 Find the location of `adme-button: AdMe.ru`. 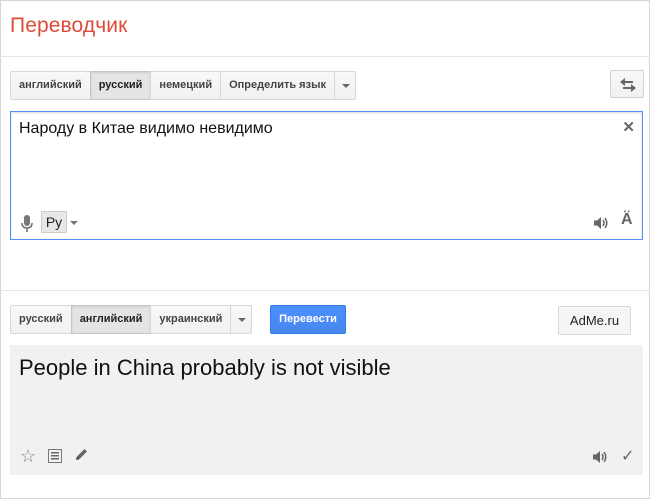

adme-button: AdMe.ru is located at coordinates (594, 320).